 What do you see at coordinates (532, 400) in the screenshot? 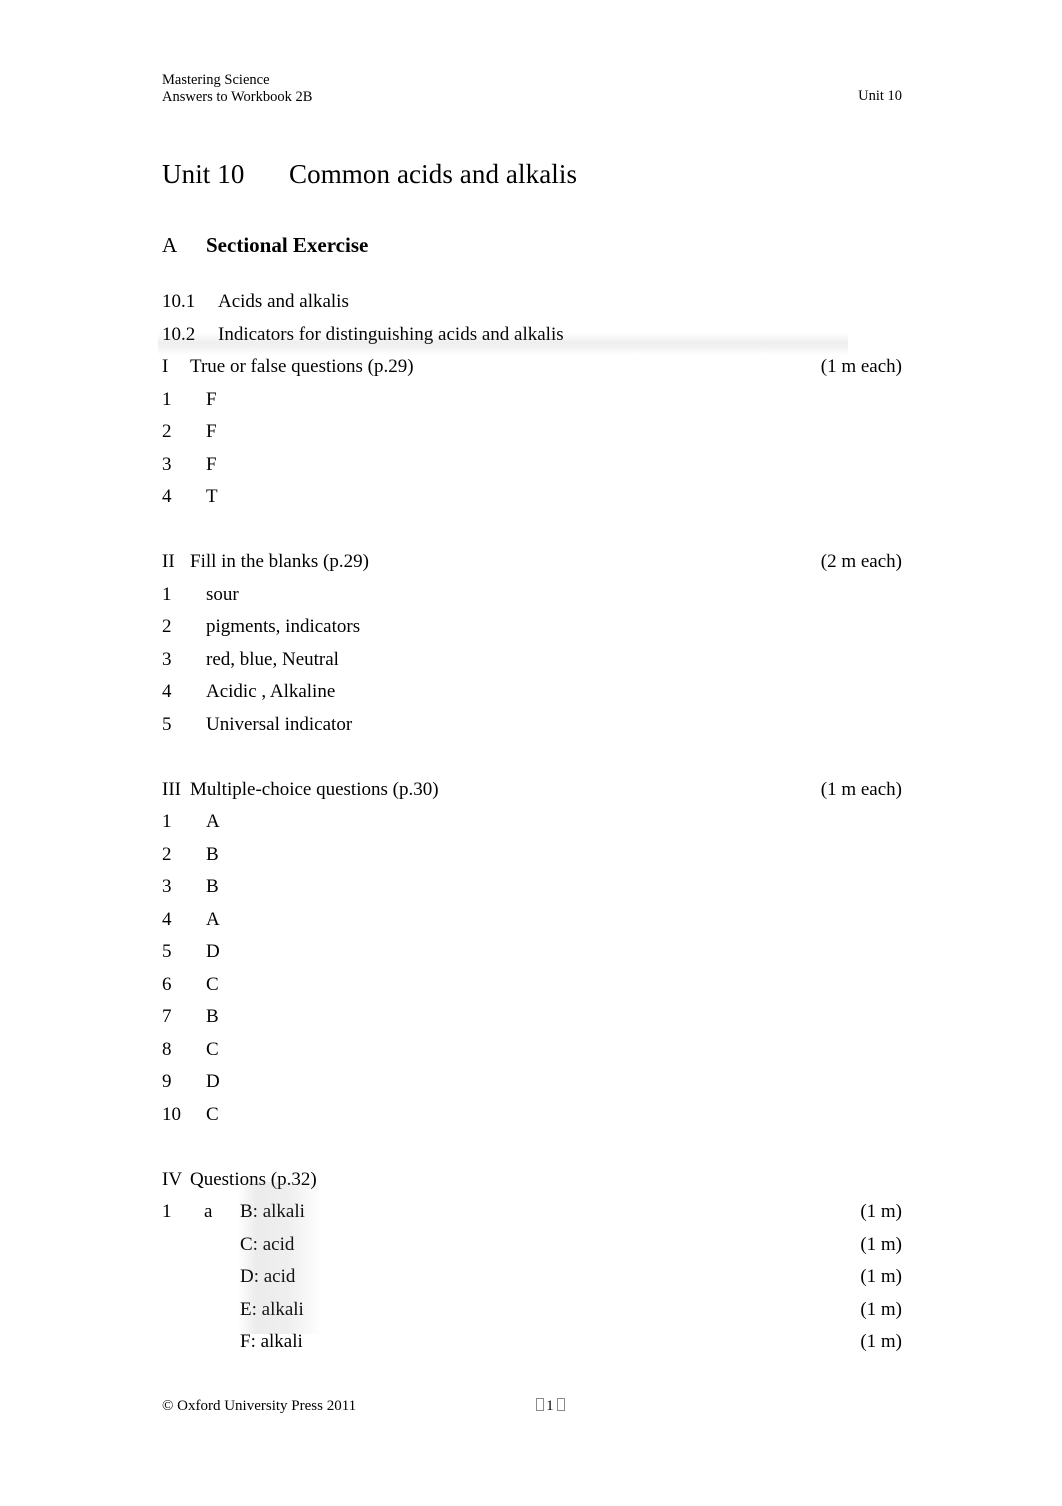
I see `answer-row: 1 F` at bounding box center [532, 400].